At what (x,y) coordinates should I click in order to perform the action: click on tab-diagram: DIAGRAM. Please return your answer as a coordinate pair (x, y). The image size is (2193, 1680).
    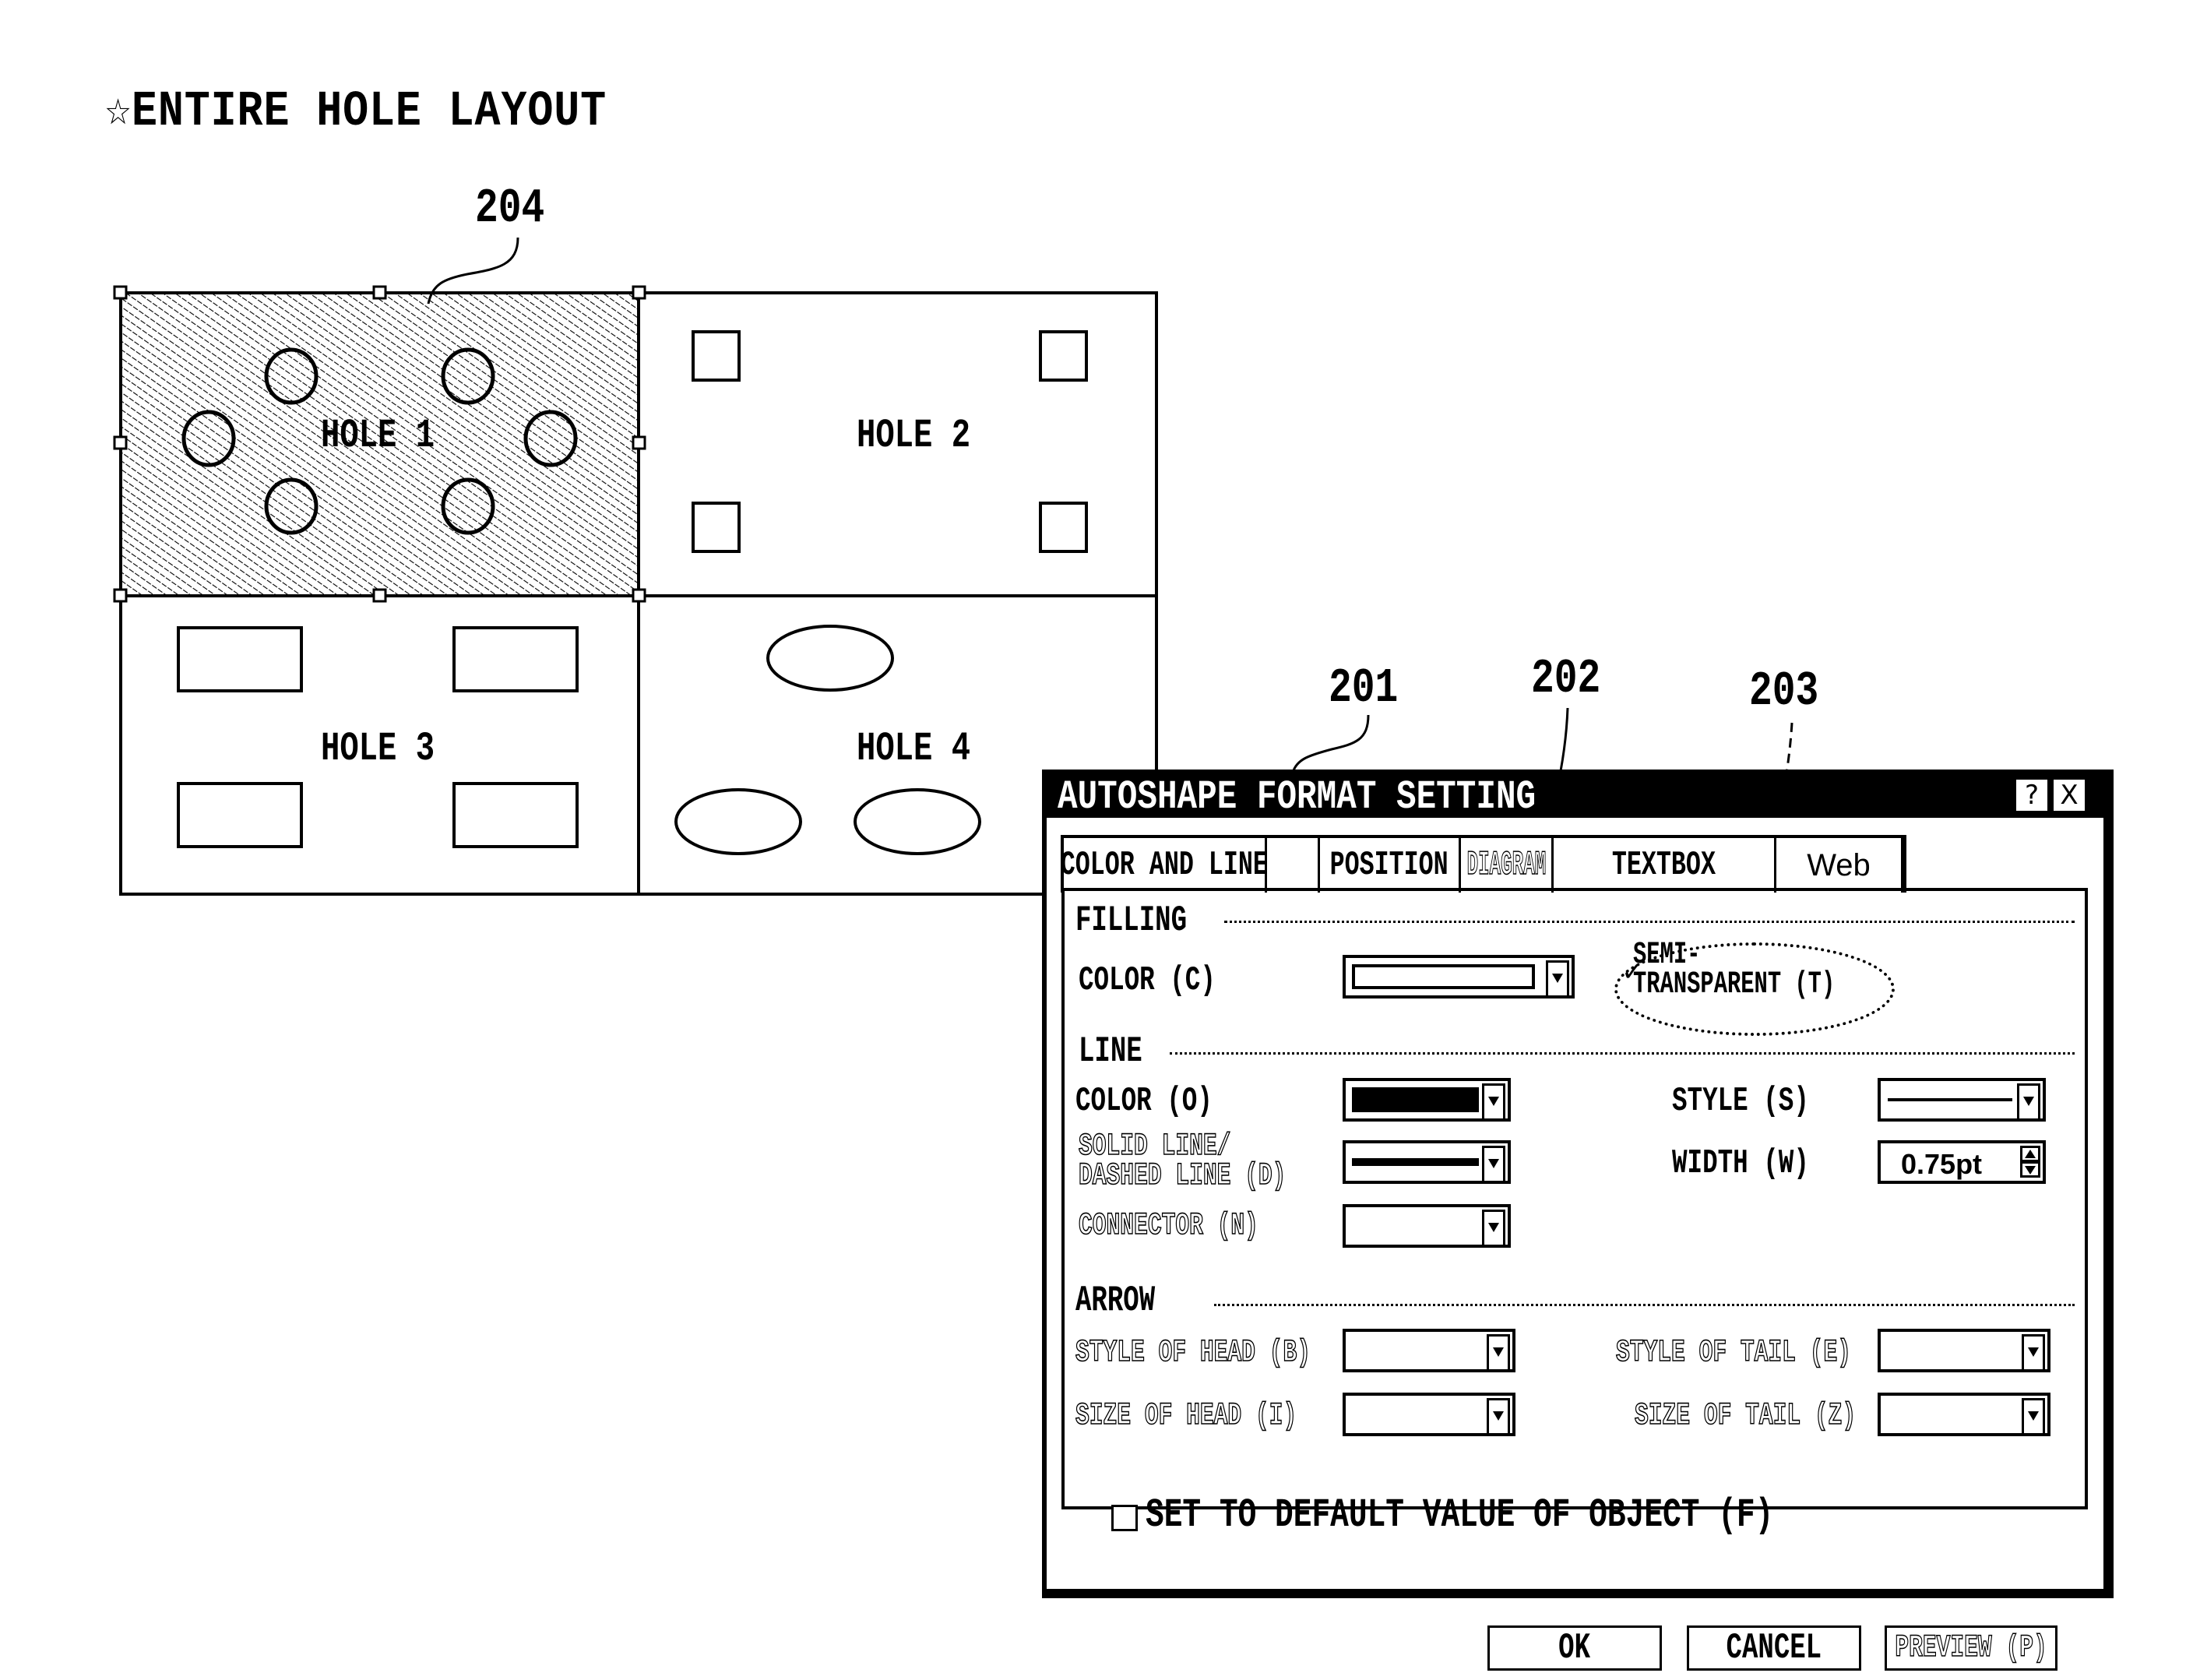
    Looking at the image, I should click on (1508, 866).